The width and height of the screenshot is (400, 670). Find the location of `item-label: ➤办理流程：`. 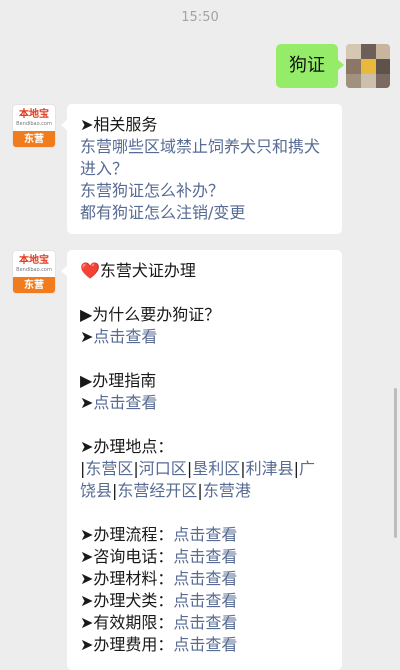

item-label: ➤办理流程： is located at coordinates (127, 534).